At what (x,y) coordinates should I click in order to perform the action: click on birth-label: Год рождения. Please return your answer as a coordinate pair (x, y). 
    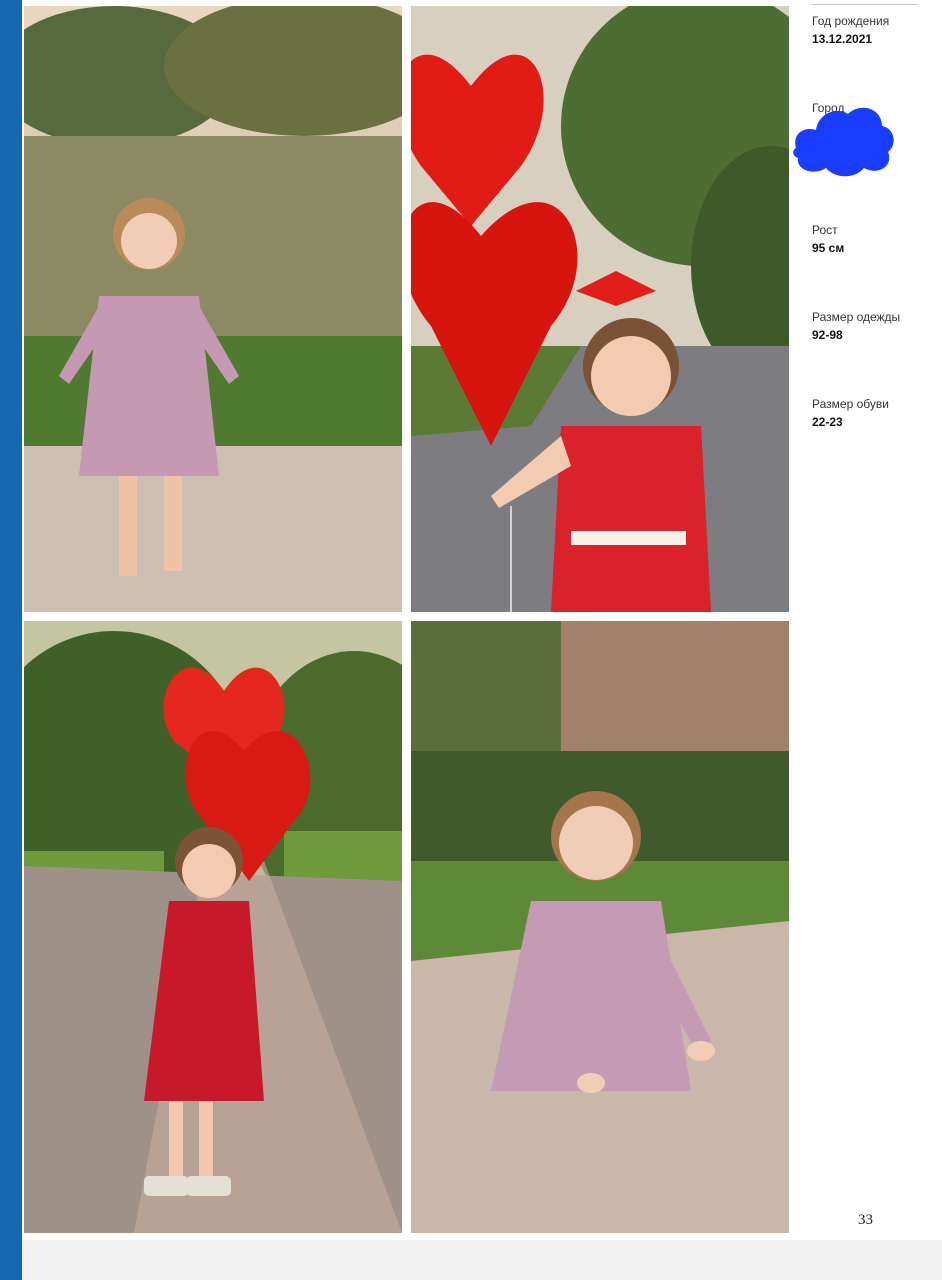
    Looking at the image, I should click on (851, 21).